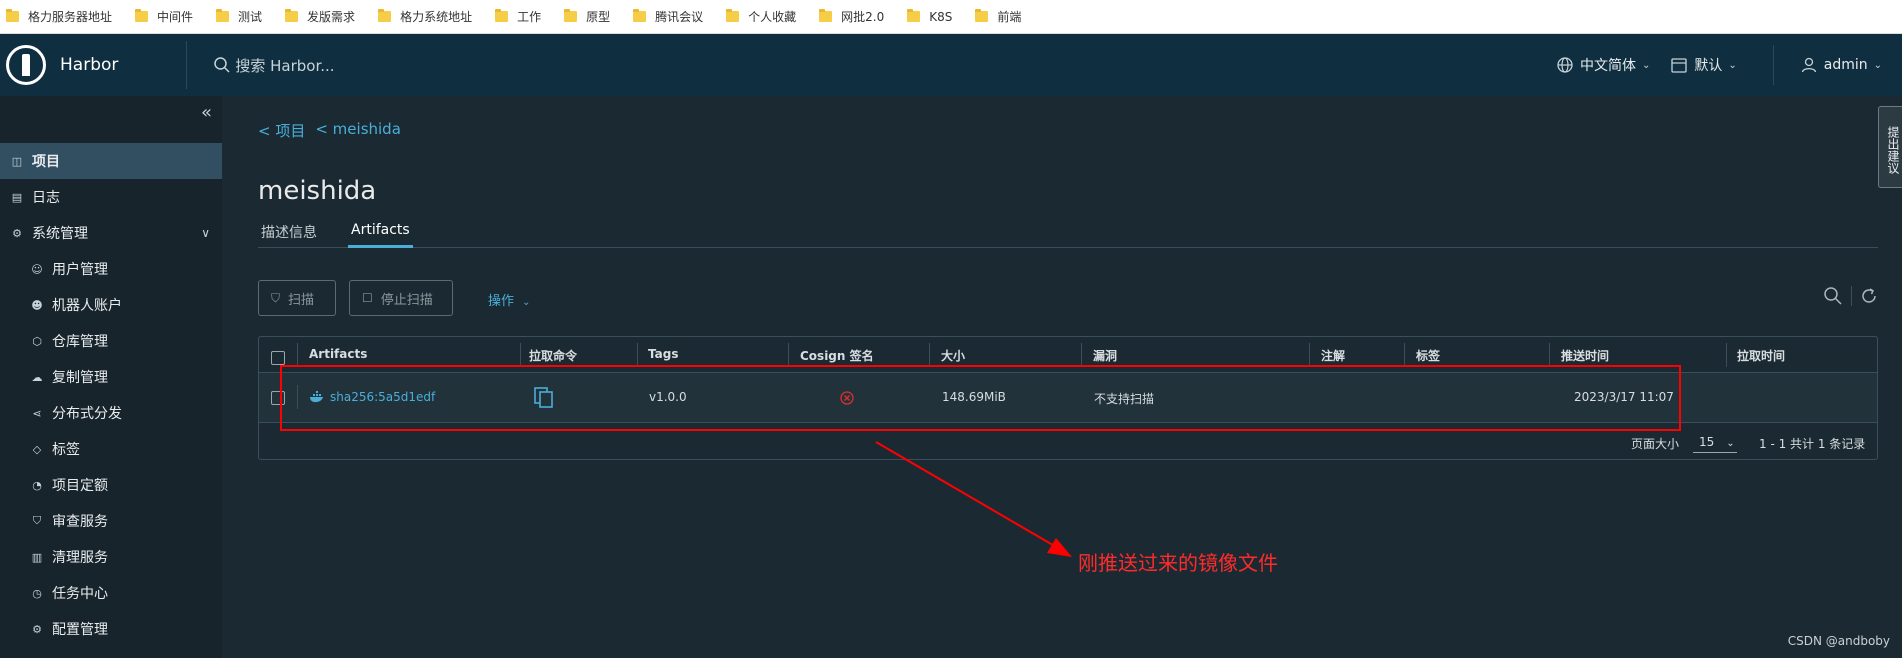 The width and height of the screenshot is (1902, 658). What do you see at coordinates (111, 521) in the screenshot?
I see `sidebar-item-interrogation: ⛉ 审查服务` at bounding box center [111, 521].